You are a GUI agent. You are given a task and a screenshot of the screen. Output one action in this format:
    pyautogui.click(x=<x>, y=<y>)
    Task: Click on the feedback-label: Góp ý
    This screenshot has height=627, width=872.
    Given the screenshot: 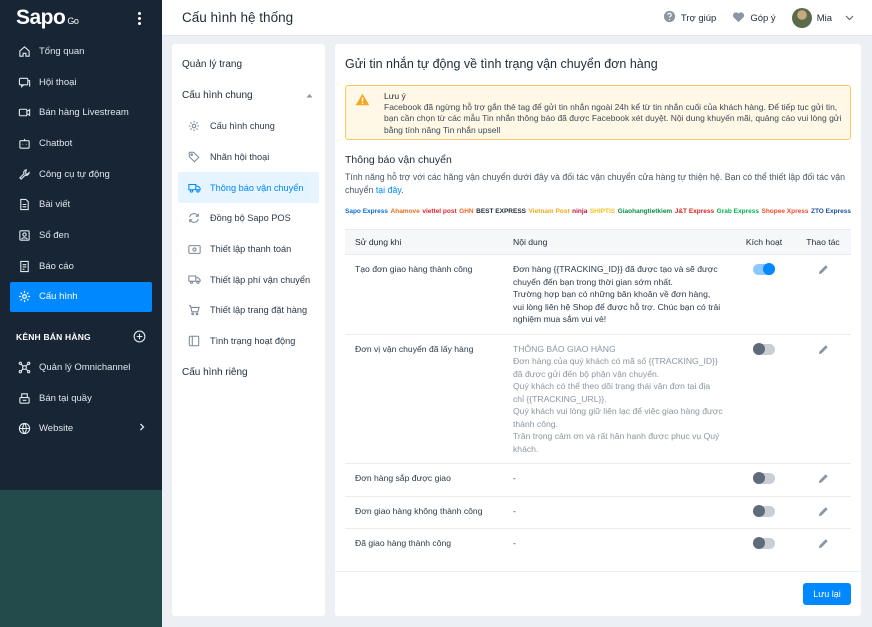 What is the action you would take?
    pyautogui.click(x=763, y=18)
    